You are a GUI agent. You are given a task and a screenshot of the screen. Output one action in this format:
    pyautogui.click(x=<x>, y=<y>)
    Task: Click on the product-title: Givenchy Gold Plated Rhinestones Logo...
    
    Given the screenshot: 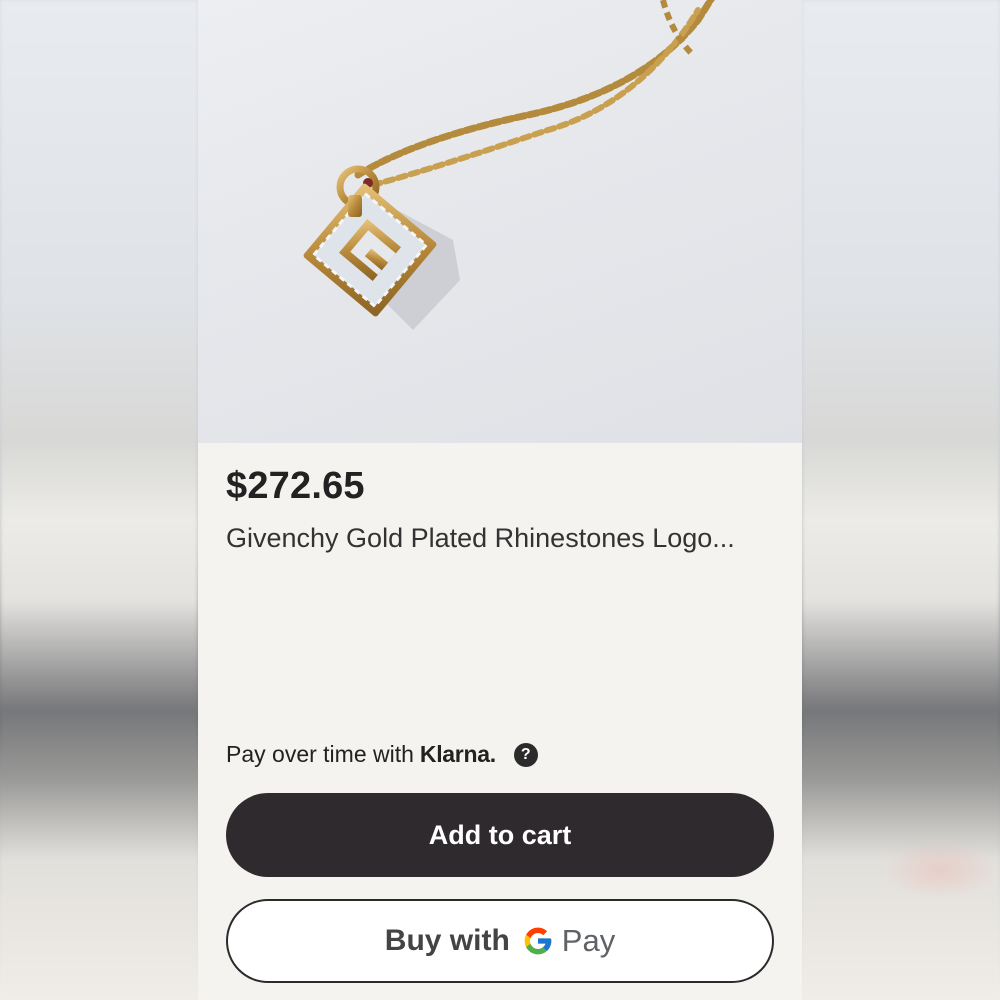 What is the action you would take?
    pyautogui.click(x=506, y=538)
    